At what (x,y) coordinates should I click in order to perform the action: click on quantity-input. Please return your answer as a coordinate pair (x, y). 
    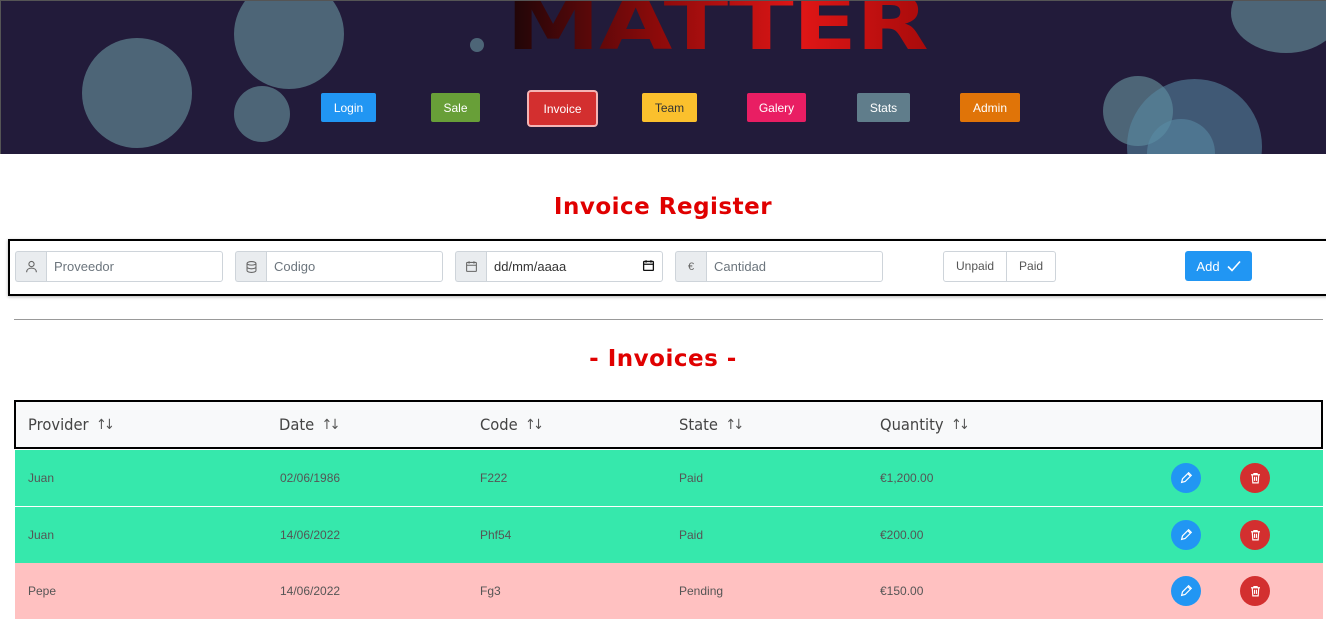
    Looking at the image, I should click on (794, 266).